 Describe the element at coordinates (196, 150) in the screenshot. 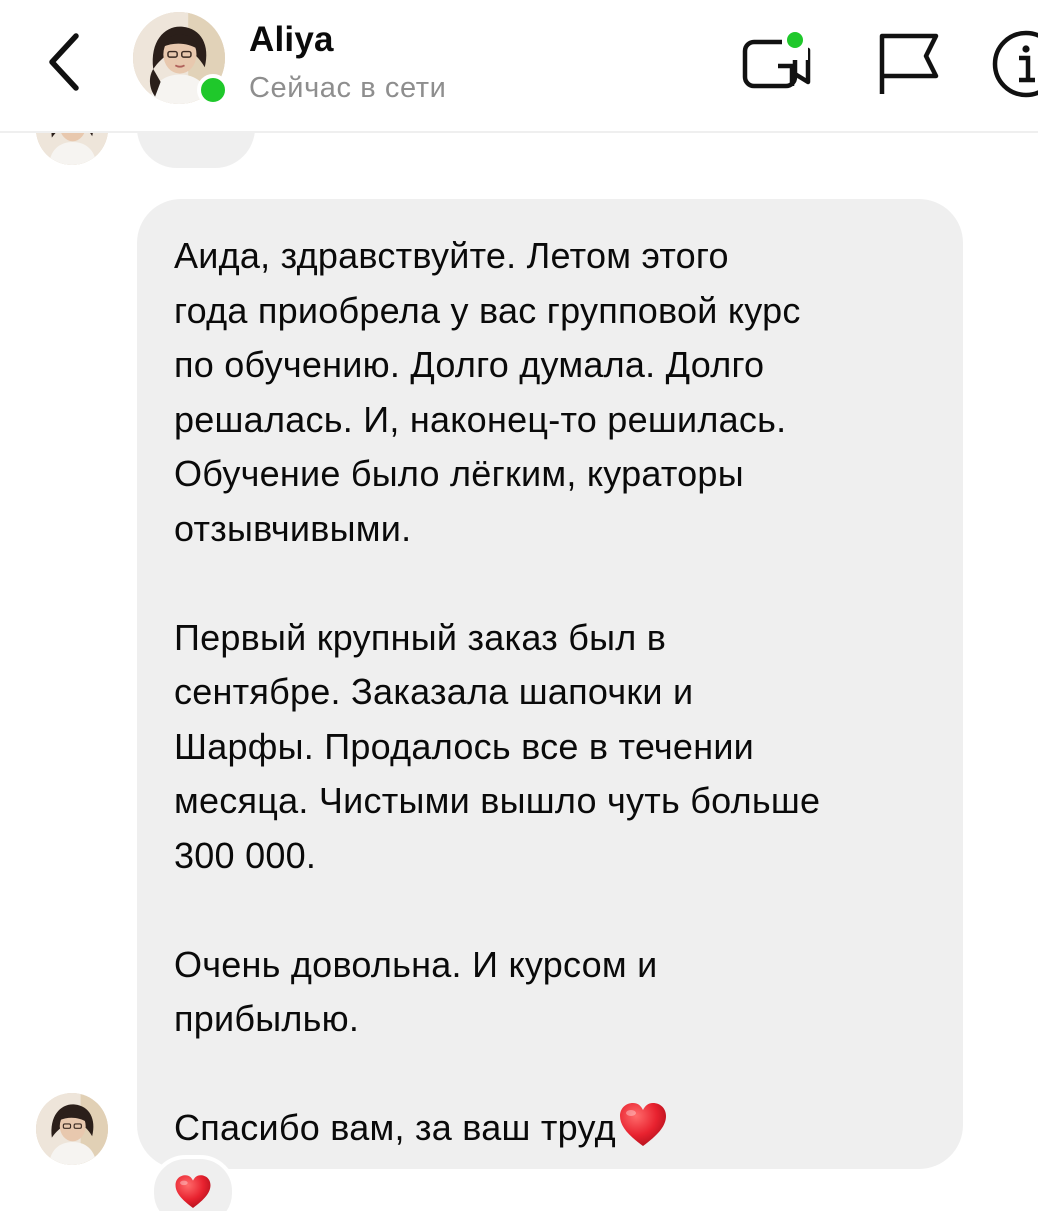

I see `previous-message-bubble` at that location.